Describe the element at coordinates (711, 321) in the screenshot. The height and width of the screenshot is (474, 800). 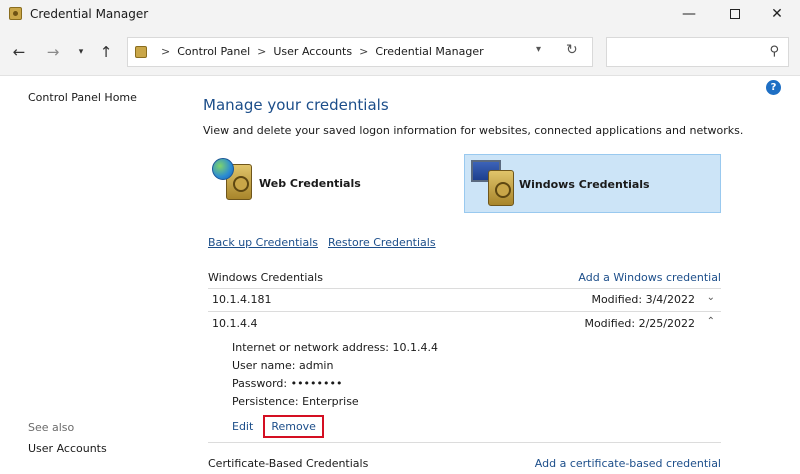
I see `chevron-up-icon: ⌃` at that location.